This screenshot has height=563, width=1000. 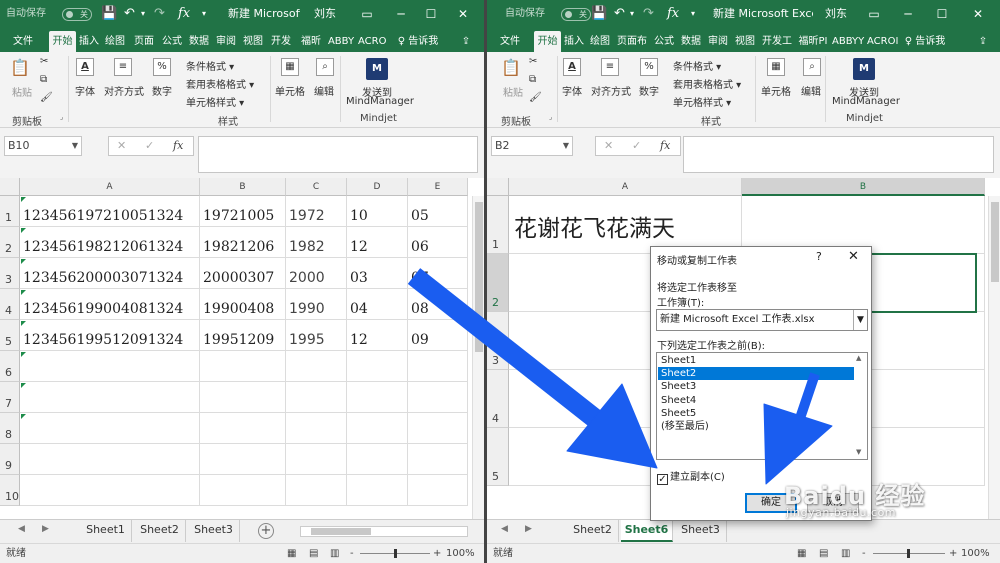 I want to click on page-layout-view-icon: ▤, so click(x=823, y=553).